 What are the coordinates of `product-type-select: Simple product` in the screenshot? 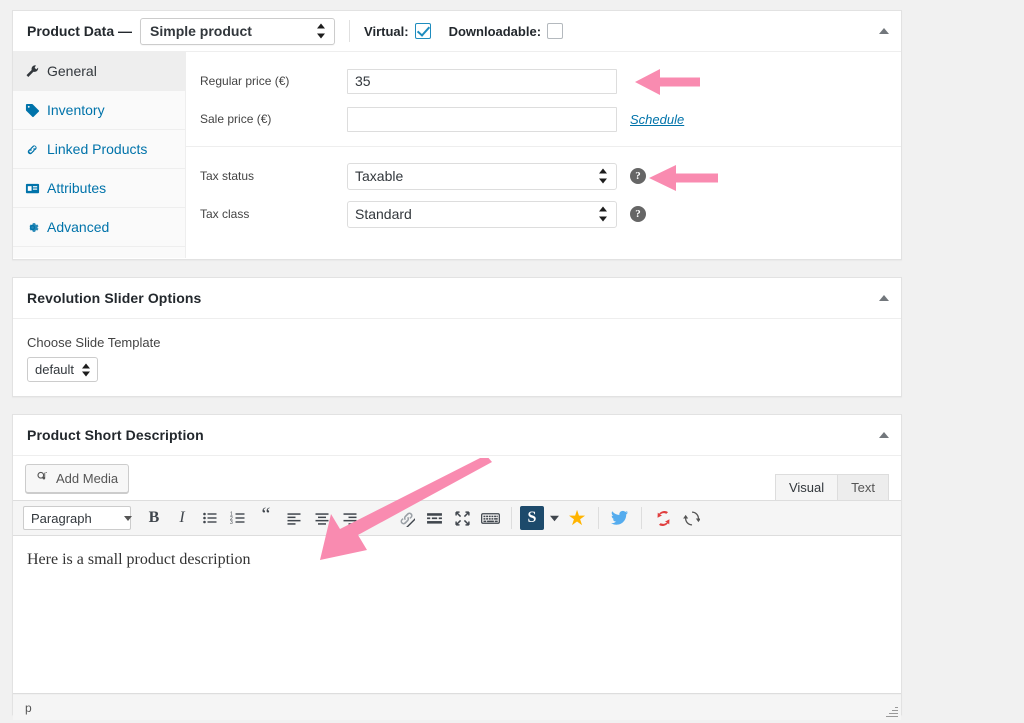 It's located at (238, 31).